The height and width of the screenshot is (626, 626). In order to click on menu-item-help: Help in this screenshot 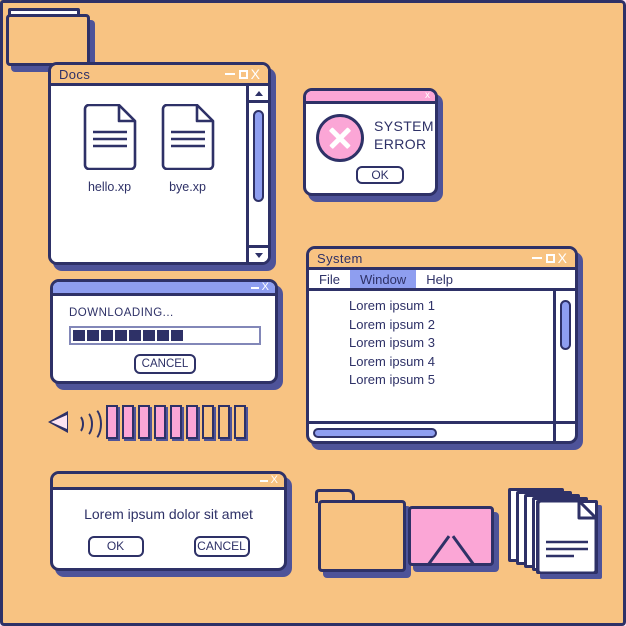, I will do `click(439, 279)`.